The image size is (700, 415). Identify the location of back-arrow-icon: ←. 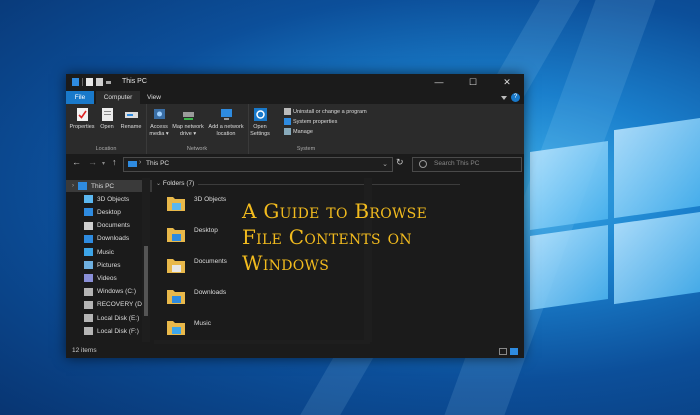
(76, 162).